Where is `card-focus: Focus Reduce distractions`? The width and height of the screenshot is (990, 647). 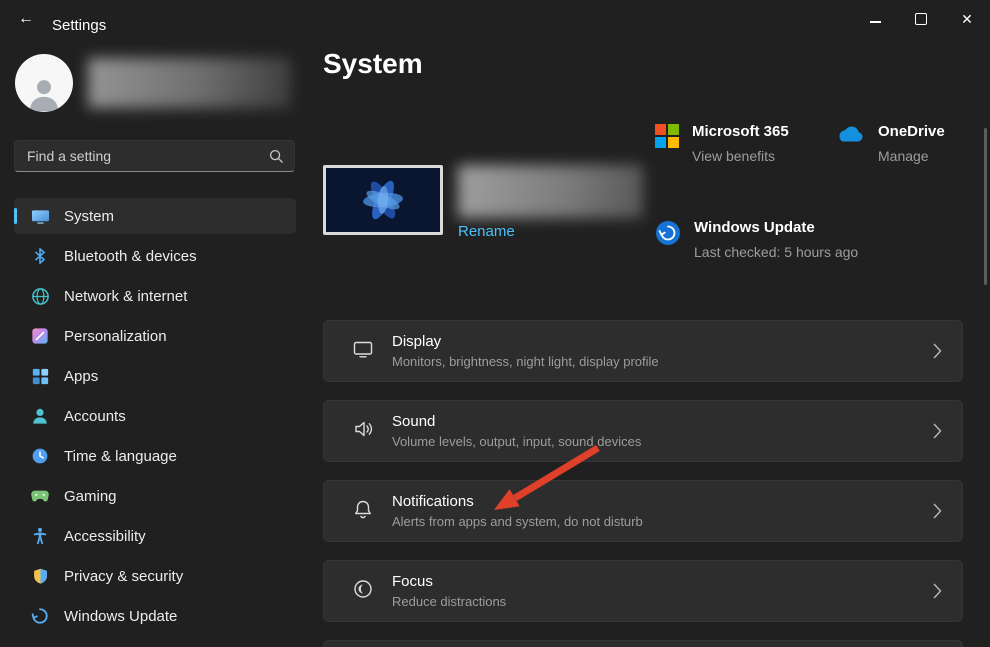 card-focus: Focus Reduce distractions is located at coordinates (643, 591).